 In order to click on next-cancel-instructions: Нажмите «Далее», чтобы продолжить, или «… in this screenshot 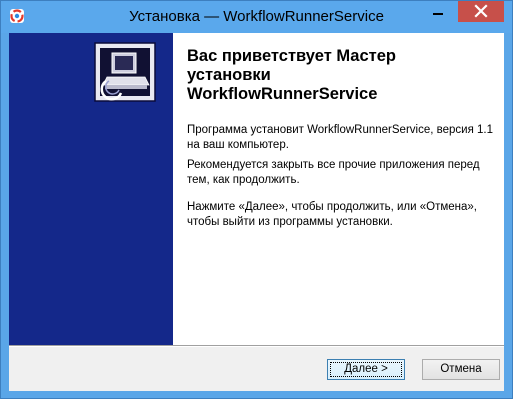, I will do `click(332, 214)`.